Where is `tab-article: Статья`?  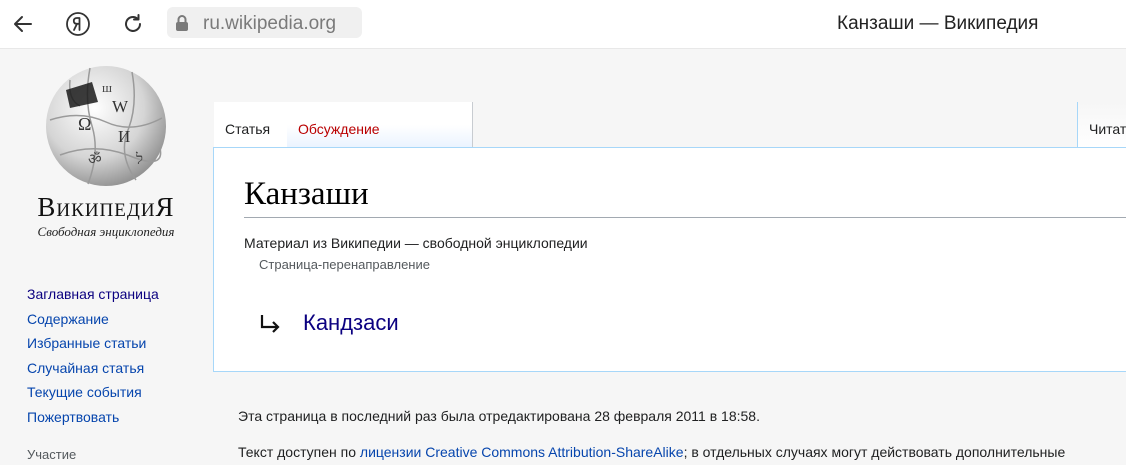 tab-article: Статья is located at coordinates (250, 125).